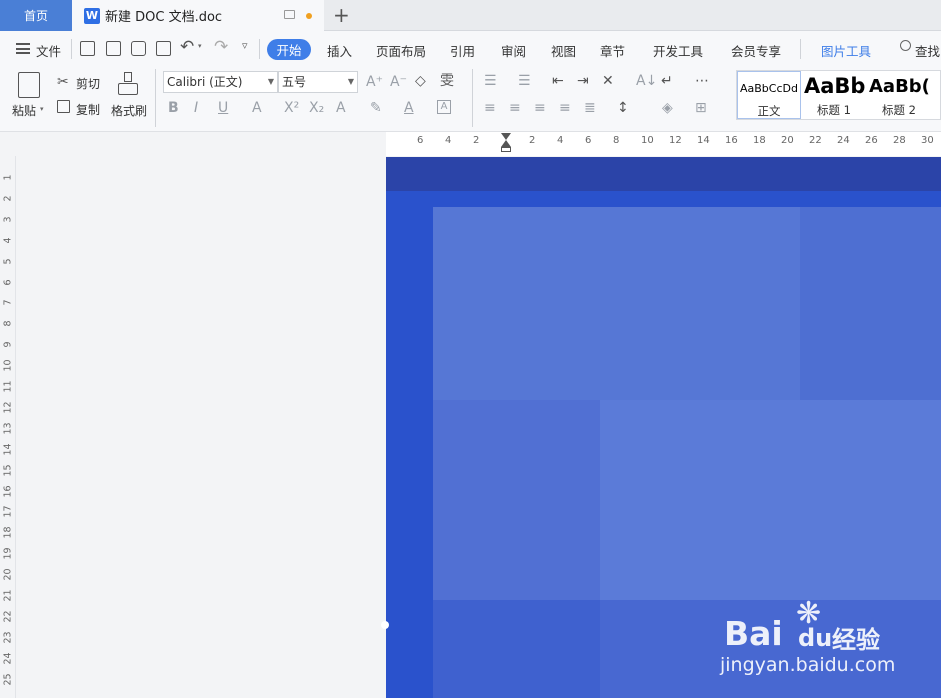  I want to click on decrease-indent-icon: ⇤, so click(558, 81).